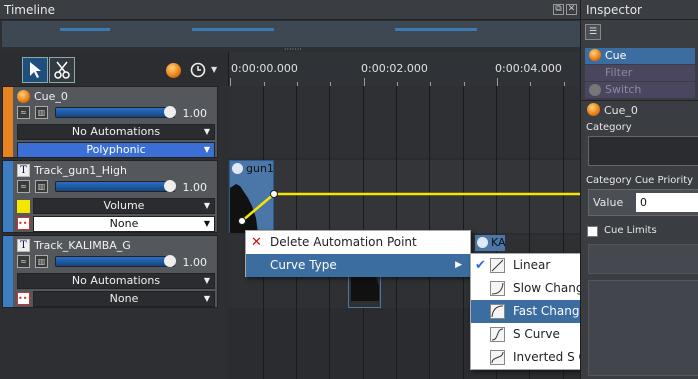  Describe the element at coordinates (290, 10) in the screenshot. I see `timeline-titlebar: Timeline ⧉ ✕` at that location.